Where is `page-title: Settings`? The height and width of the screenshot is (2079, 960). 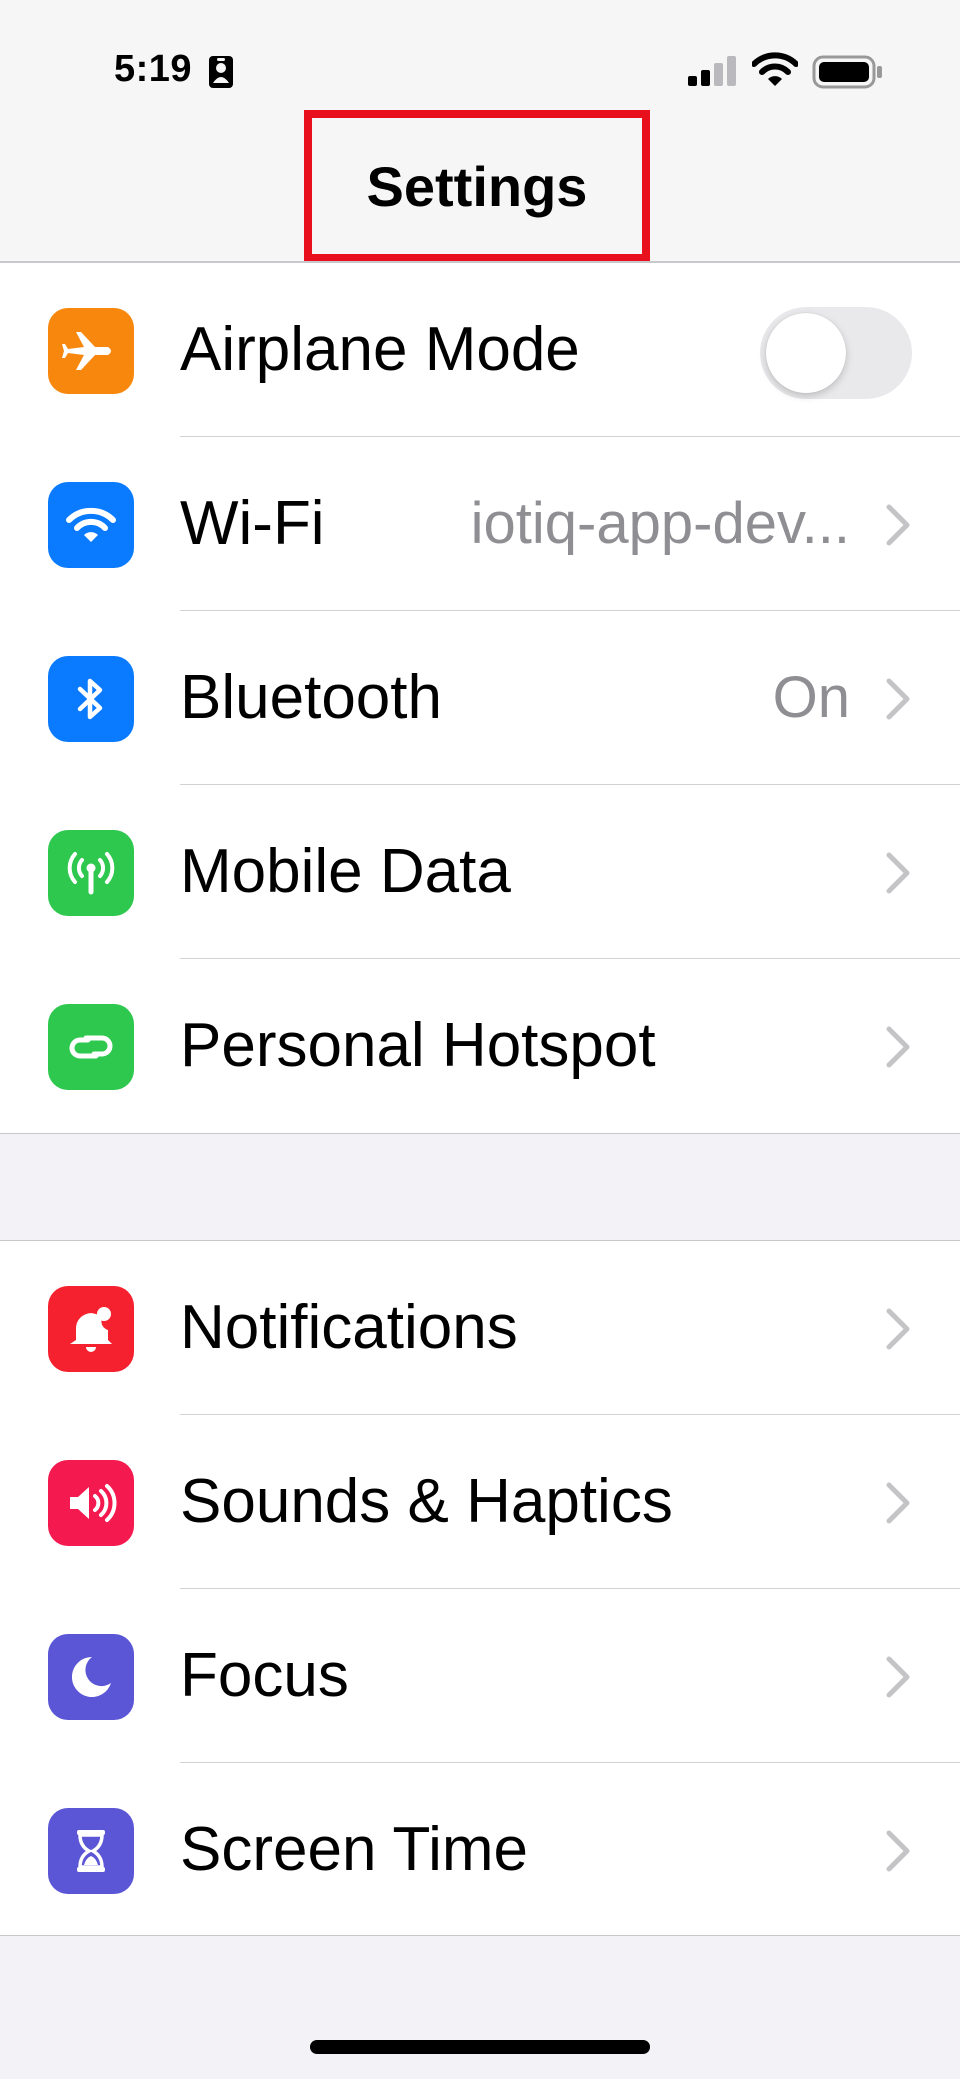
page-title: Settings is located at coordinates (477, 186).